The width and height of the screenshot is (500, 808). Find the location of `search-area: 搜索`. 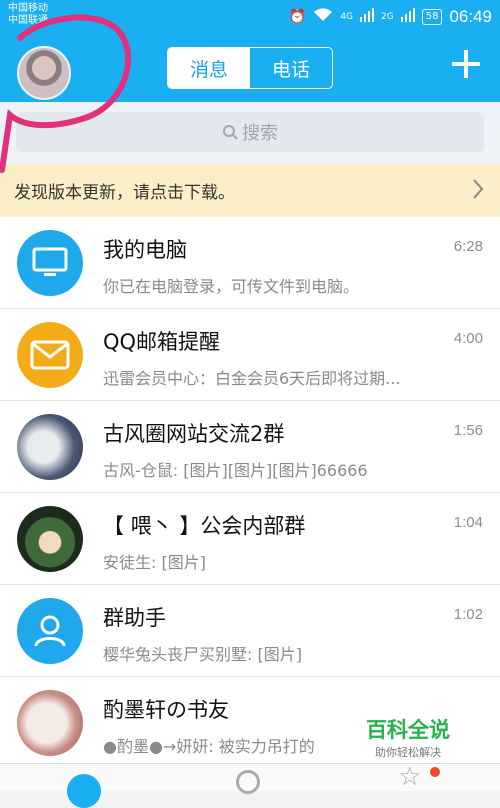

search-area: 搜索 is located at coordinates (250, 133).